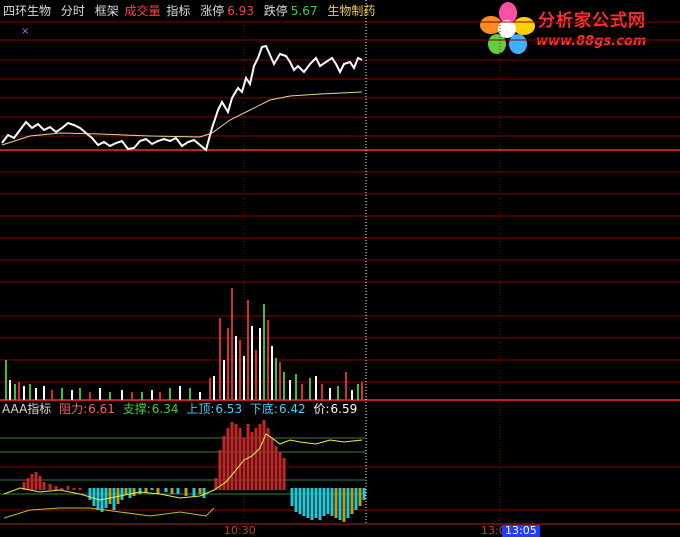 The image size is (680, 537). I want to click on resistance-label: 阻力:, so click(73, 409).